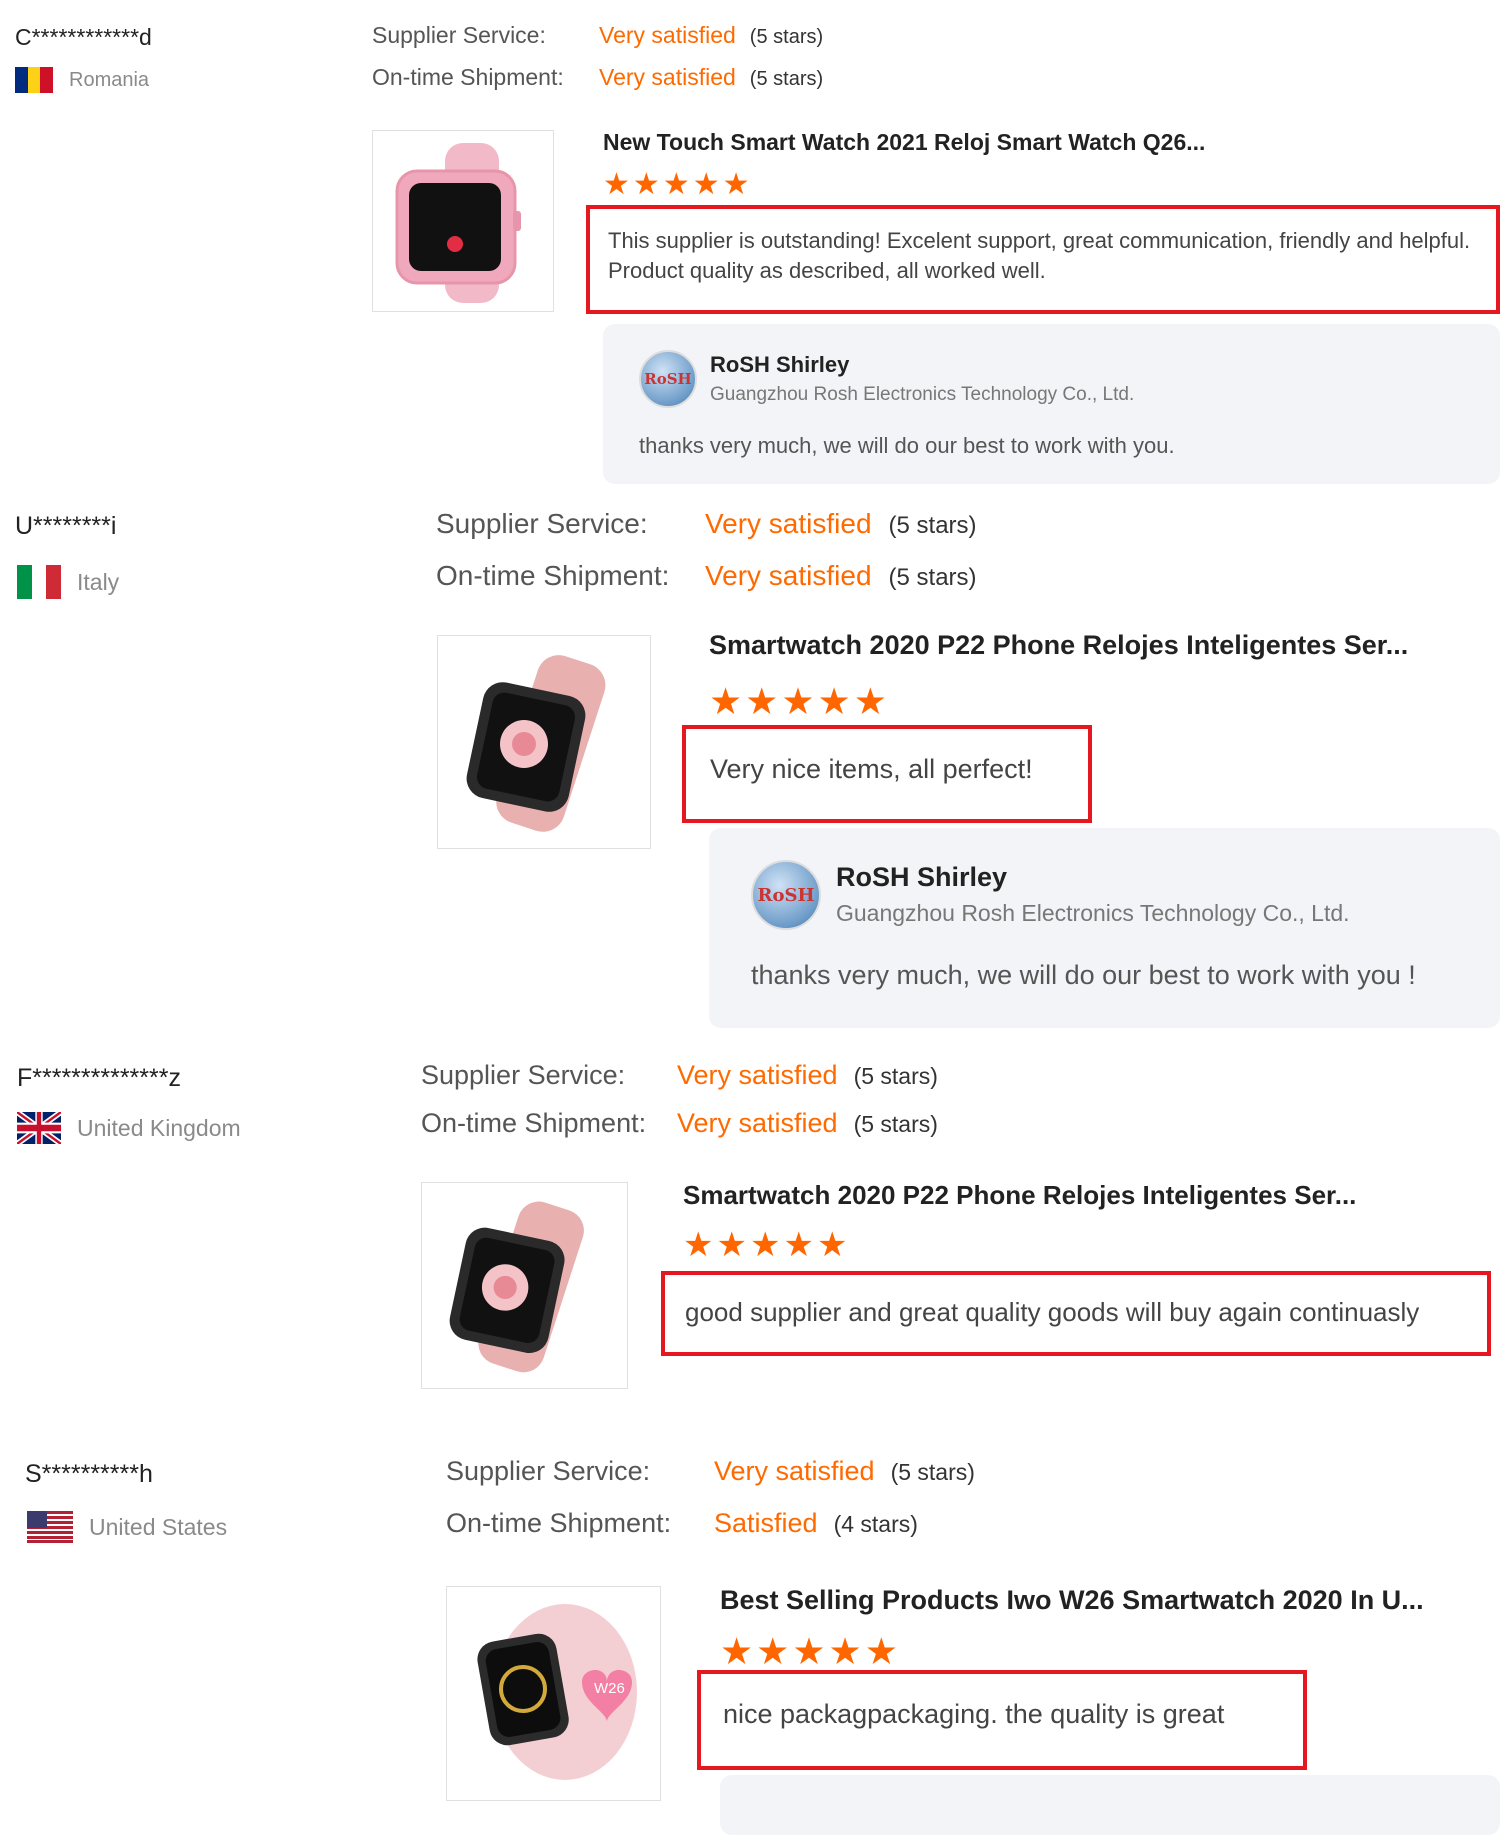 The height and width of the screenshot is (1835, 1500). I want to click on italy-flag-icon, so click(39, 582).